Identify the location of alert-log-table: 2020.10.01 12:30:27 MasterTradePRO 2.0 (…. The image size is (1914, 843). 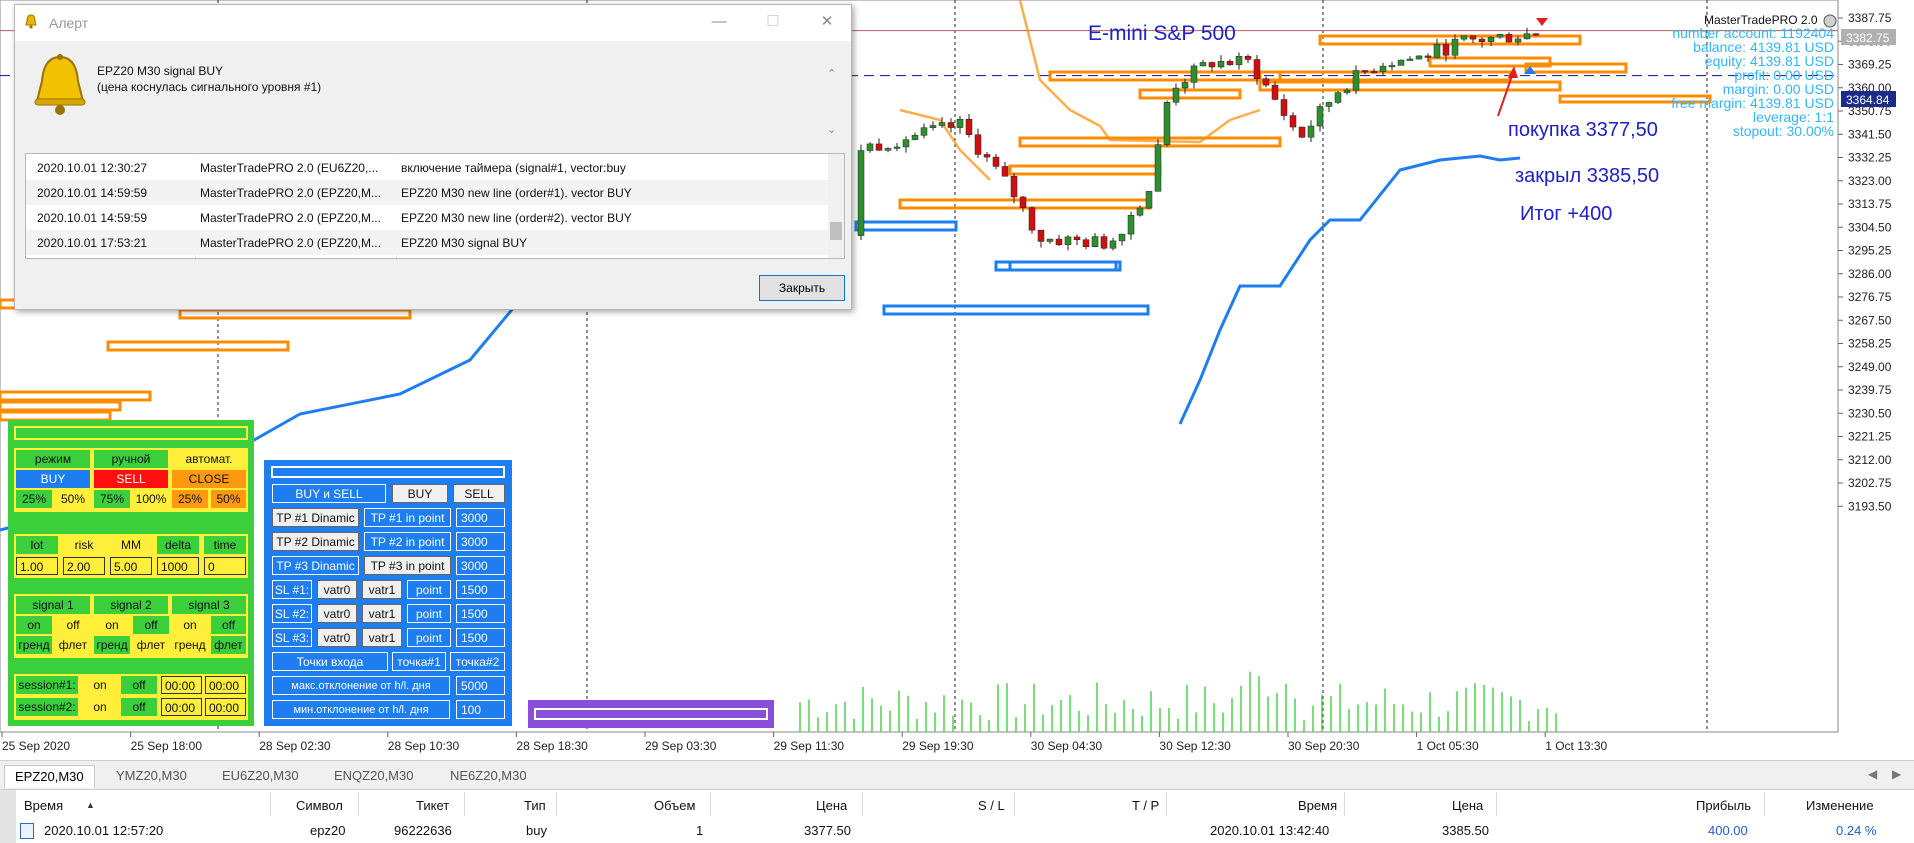
(435, 206).